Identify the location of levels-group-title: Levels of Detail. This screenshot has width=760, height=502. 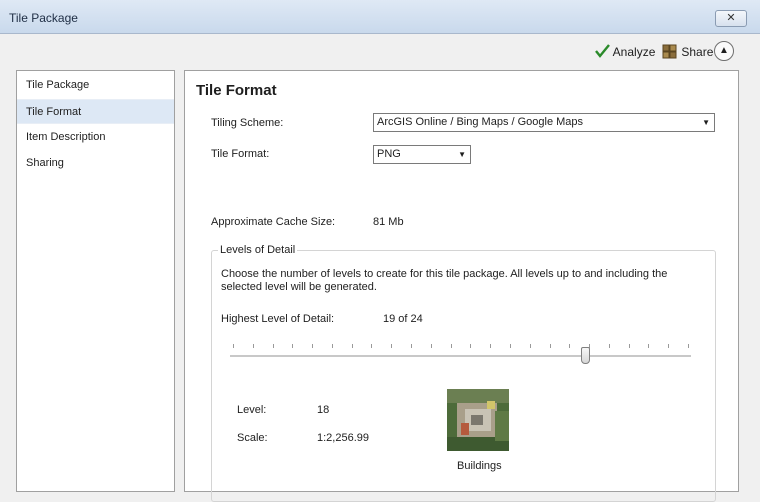
(258, 250).